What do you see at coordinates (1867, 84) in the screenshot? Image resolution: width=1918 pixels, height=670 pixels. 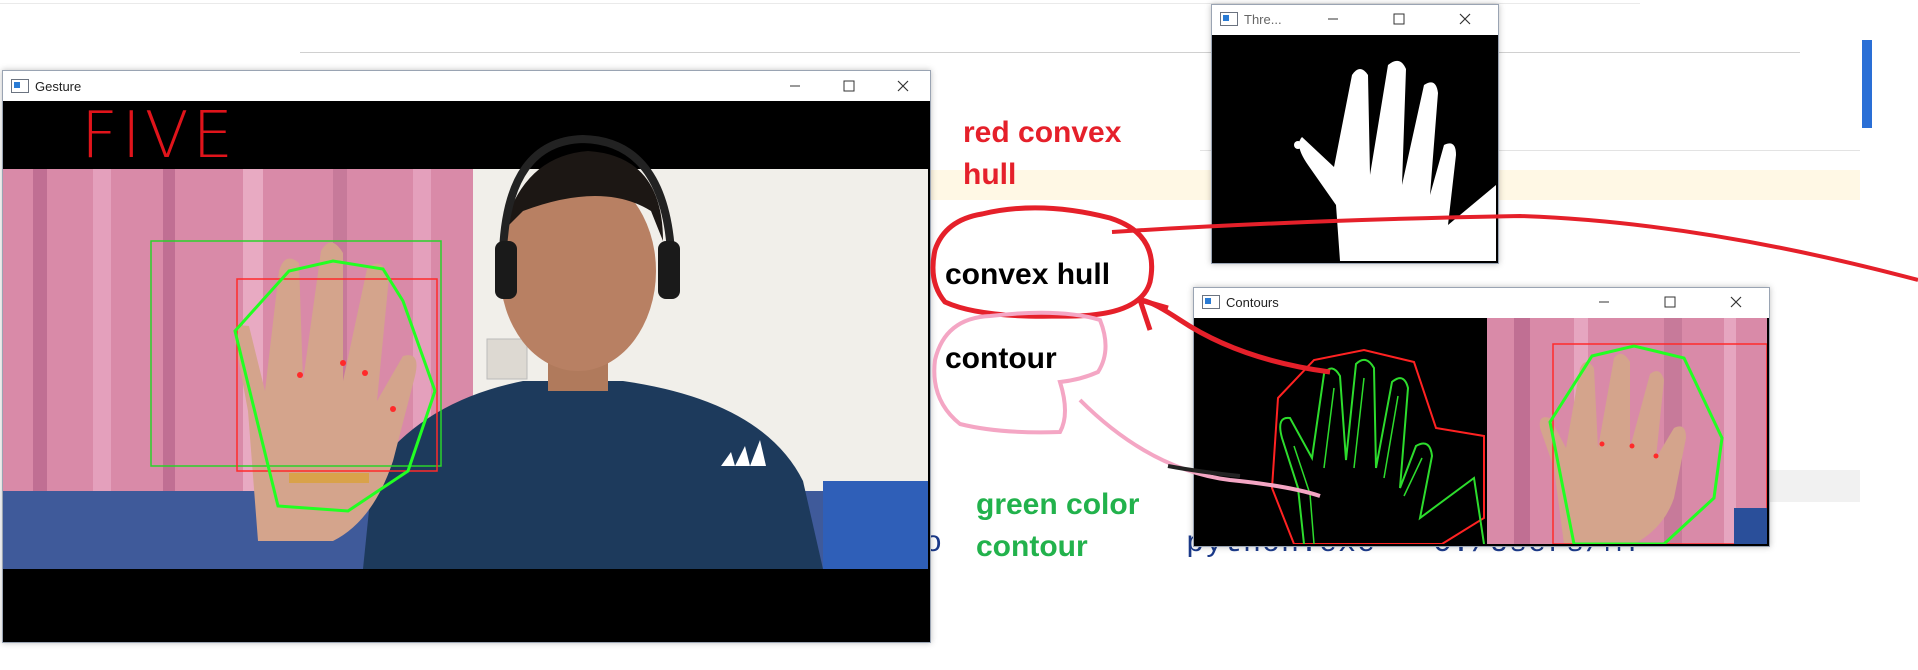 I see `bg-scrollbar` at bounding box center [1867, 84].